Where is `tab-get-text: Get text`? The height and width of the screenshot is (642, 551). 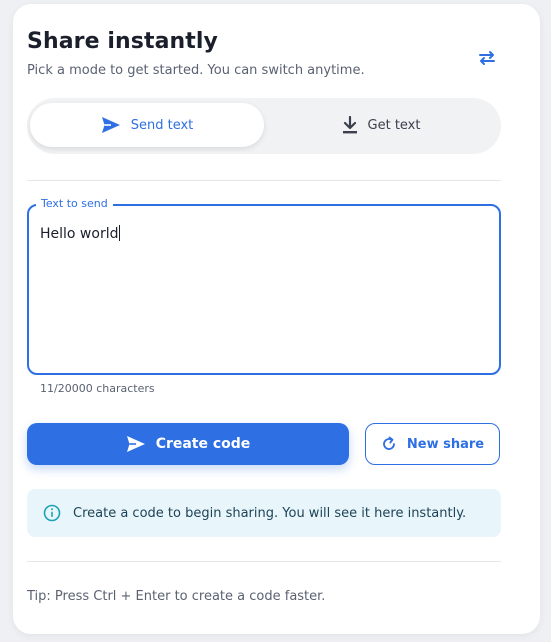
tab-get-text: Get text is located at coordinates (381, 125).